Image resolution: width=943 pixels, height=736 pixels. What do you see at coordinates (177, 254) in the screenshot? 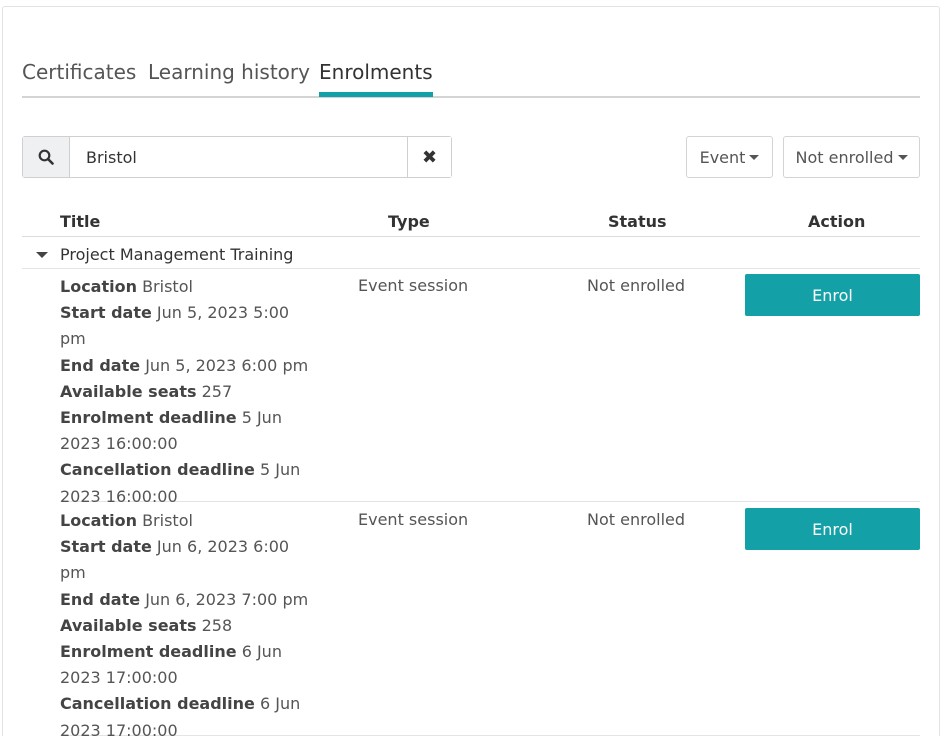
I see `course-title: Project Management Training` at bounding box center [177, 254].